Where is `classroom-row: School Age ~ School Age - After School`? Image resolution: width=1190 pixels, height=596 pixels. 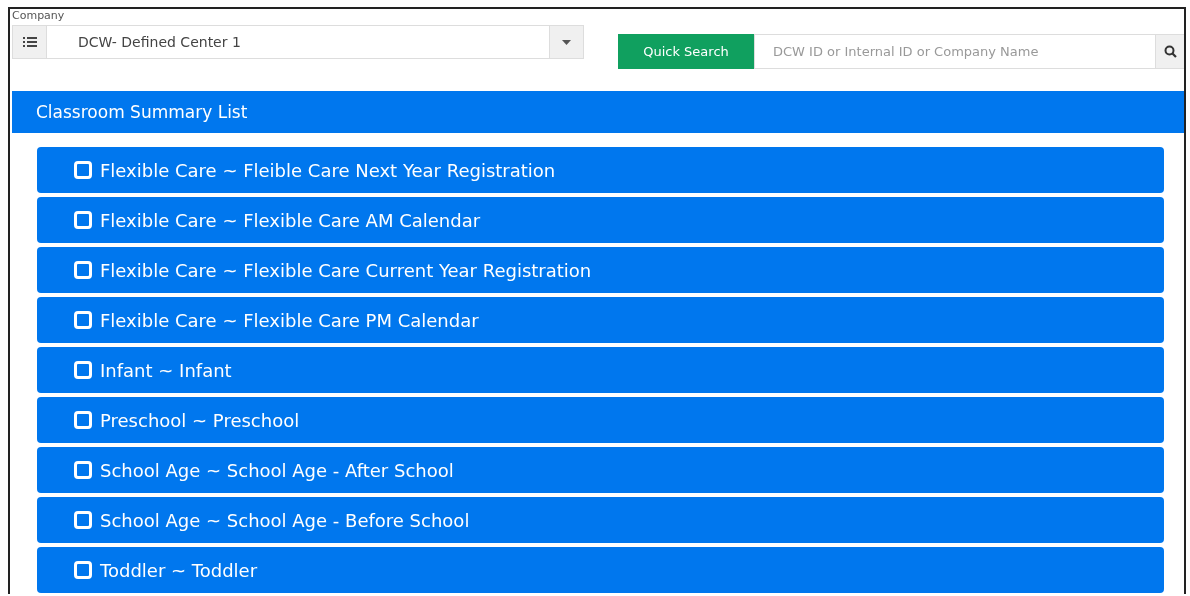 classroom-row: School Age ~ School Age - After School is located at coordinates (600, 470).